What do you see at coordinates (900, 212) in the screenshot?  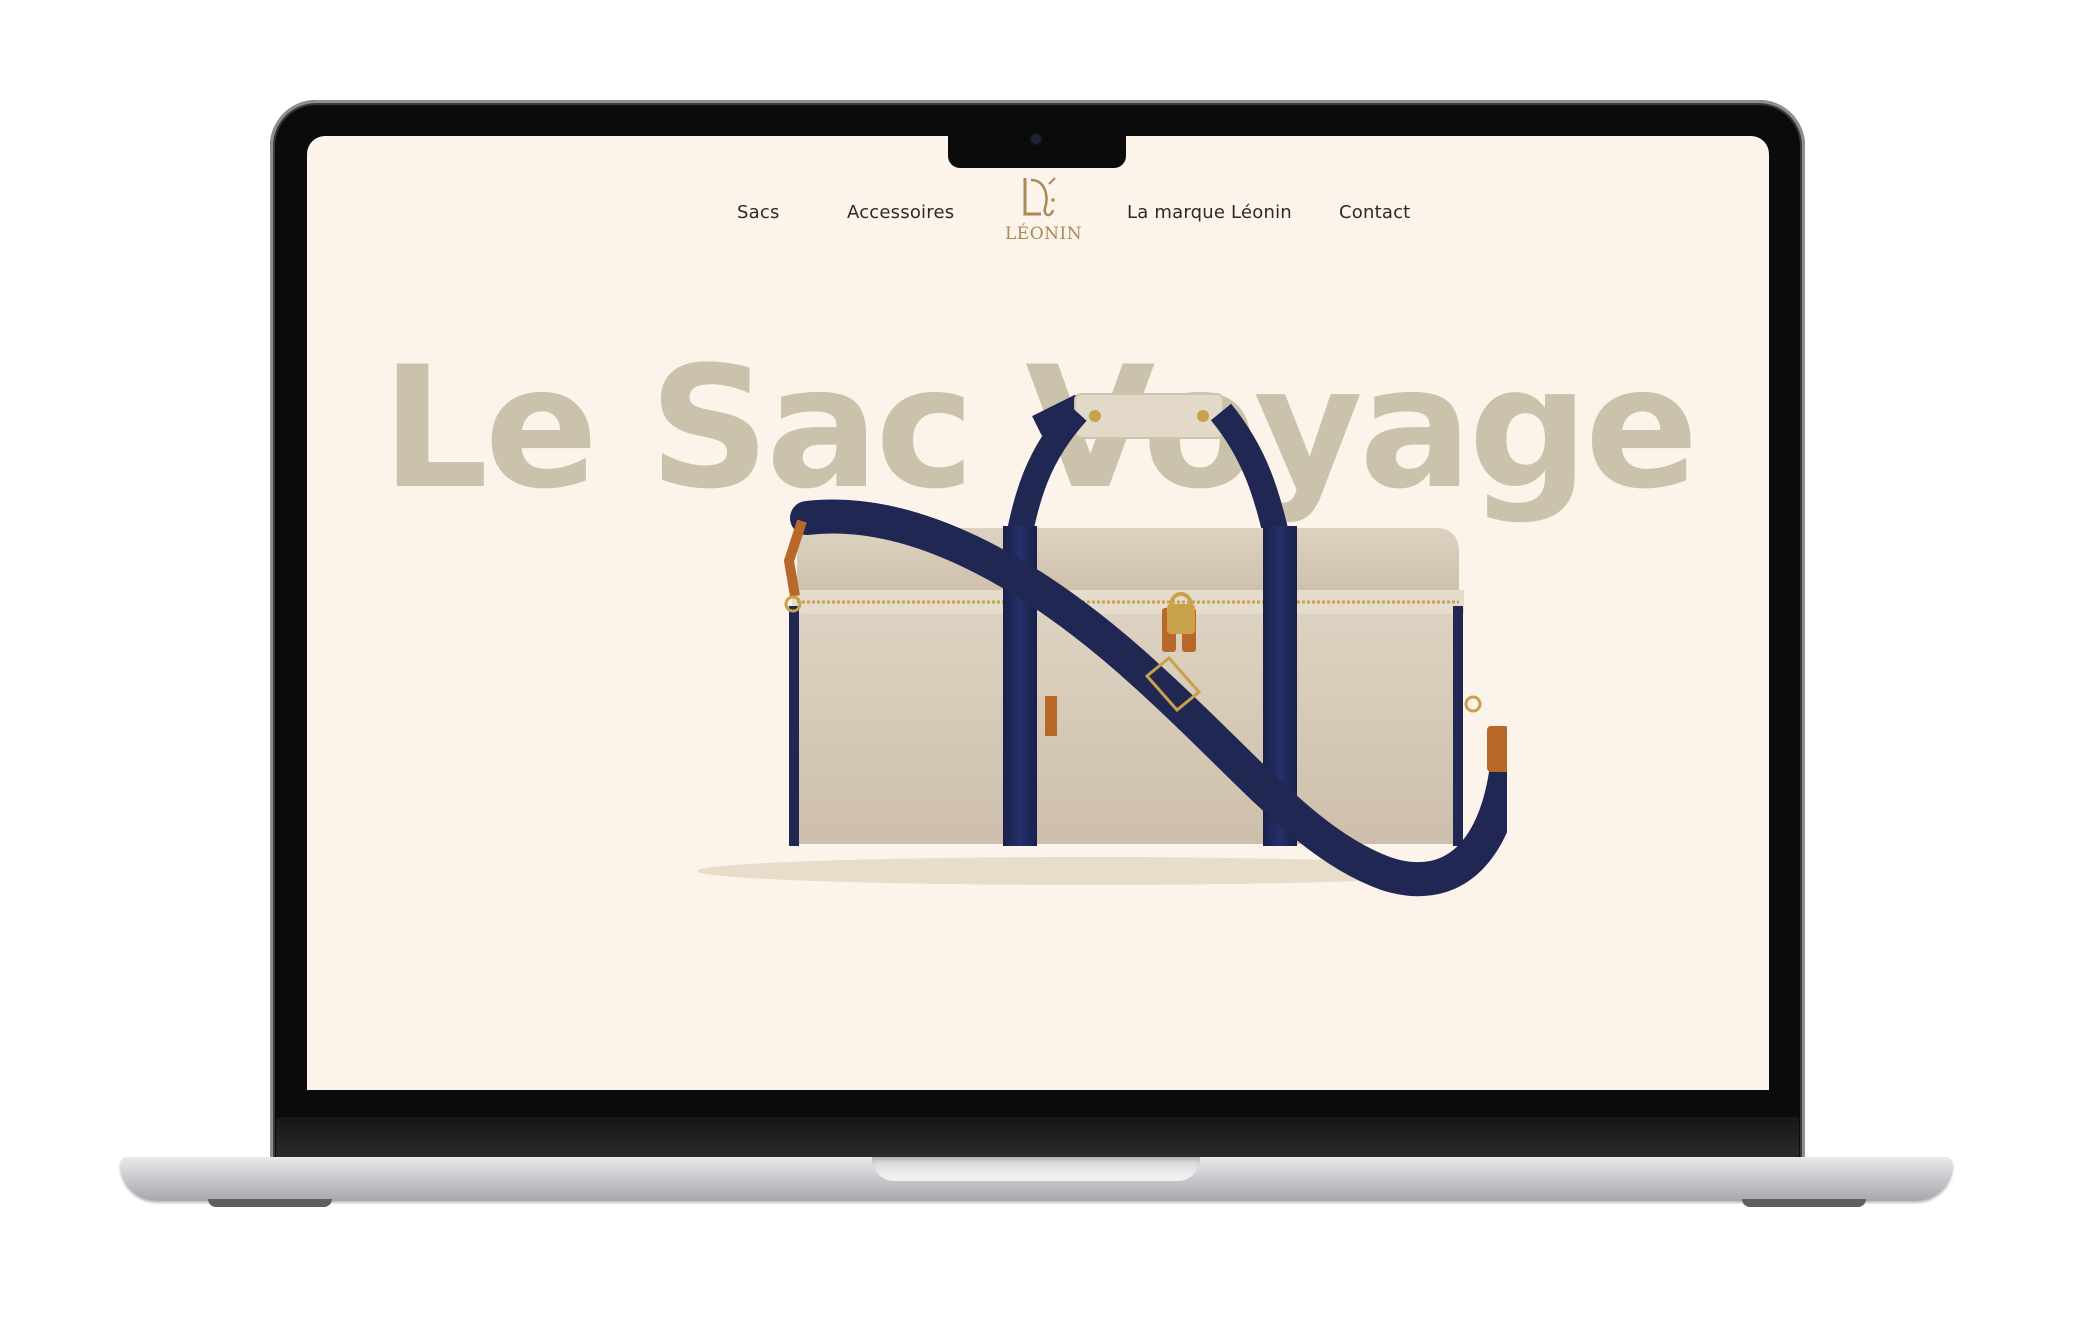 I see `nav-item-accessoires: Accessoires` at bounding box center [900, 212].